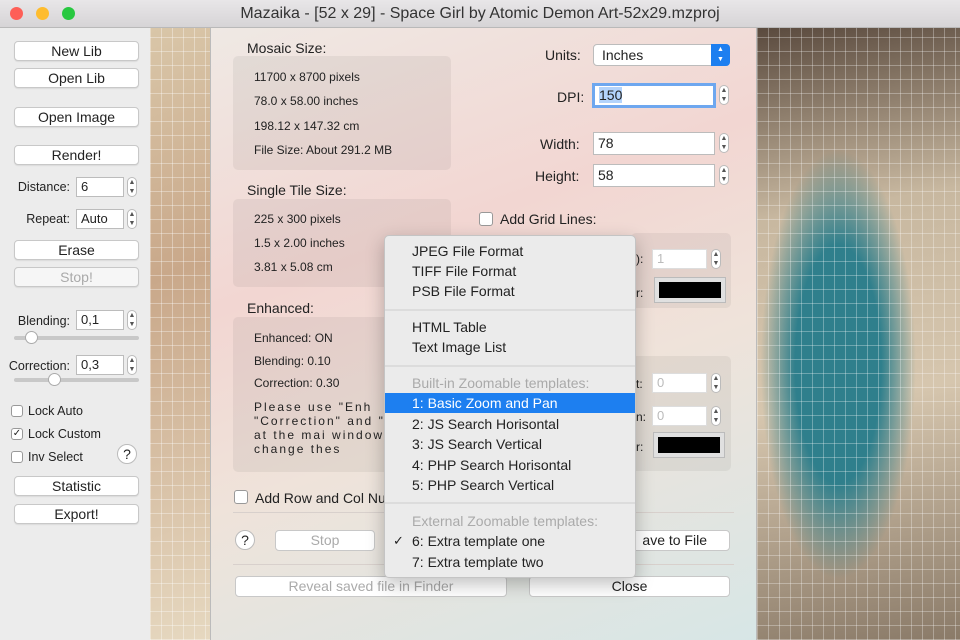 Image resolution: width=960 pixels, height=640 pixels. What do you see at coordinates (320, 498) in the screenshot?
I see `row-col-numbers-label: Add Row and Col Nu` at bounding box center [320, 498].